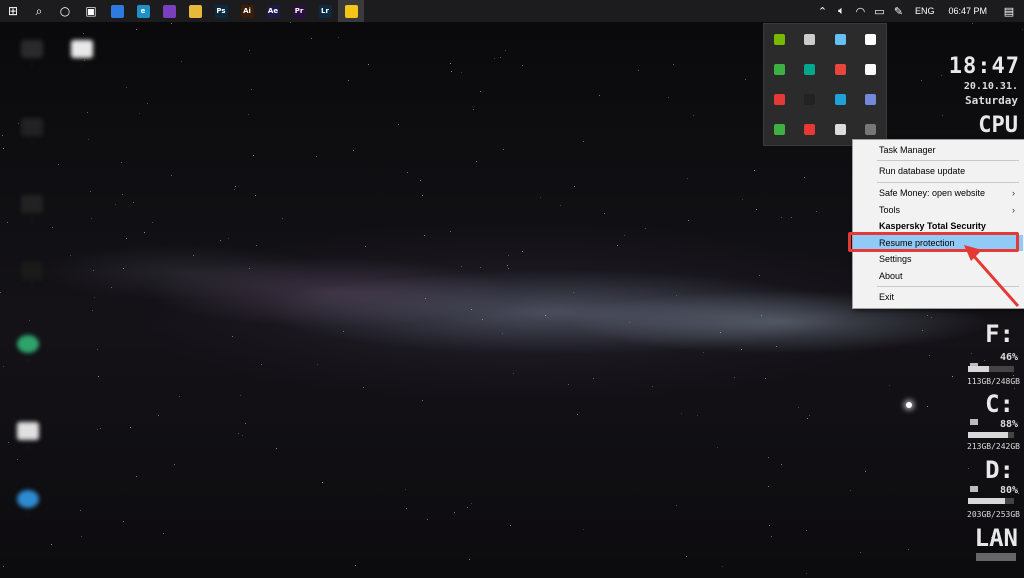 Image resolution: width=1024 pixels, height=578 pixels. Describe the element at coordinates (39, 11) in the screenshot. I see `search-icon: ⌕` at that location.